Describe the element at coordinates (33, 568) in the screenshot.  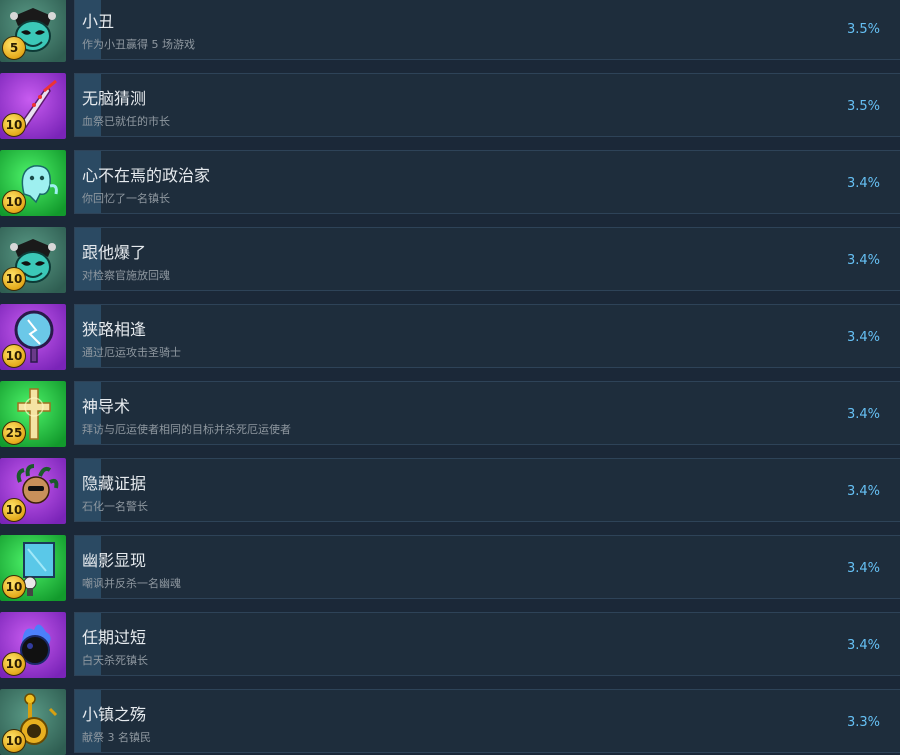
I see `haunted-portrait-icon: 10` at that location.